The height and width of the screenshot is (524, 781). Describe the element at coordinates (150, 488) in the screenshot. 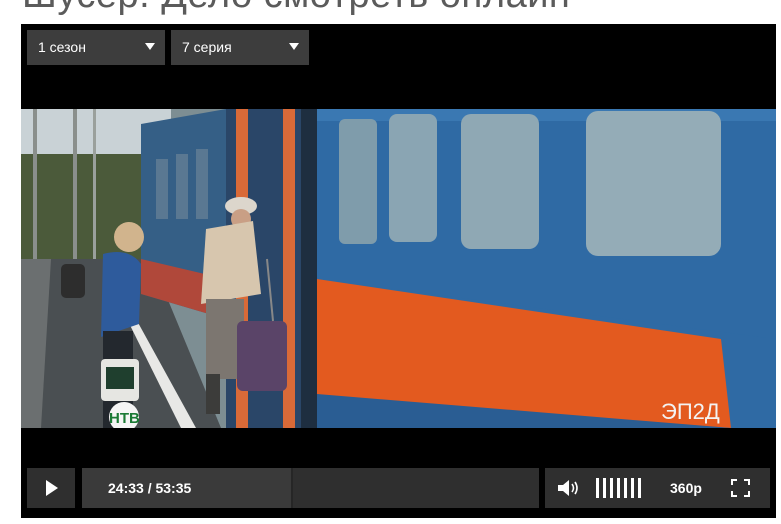

I see `time-display: 24:33 / 53:35` at that location.